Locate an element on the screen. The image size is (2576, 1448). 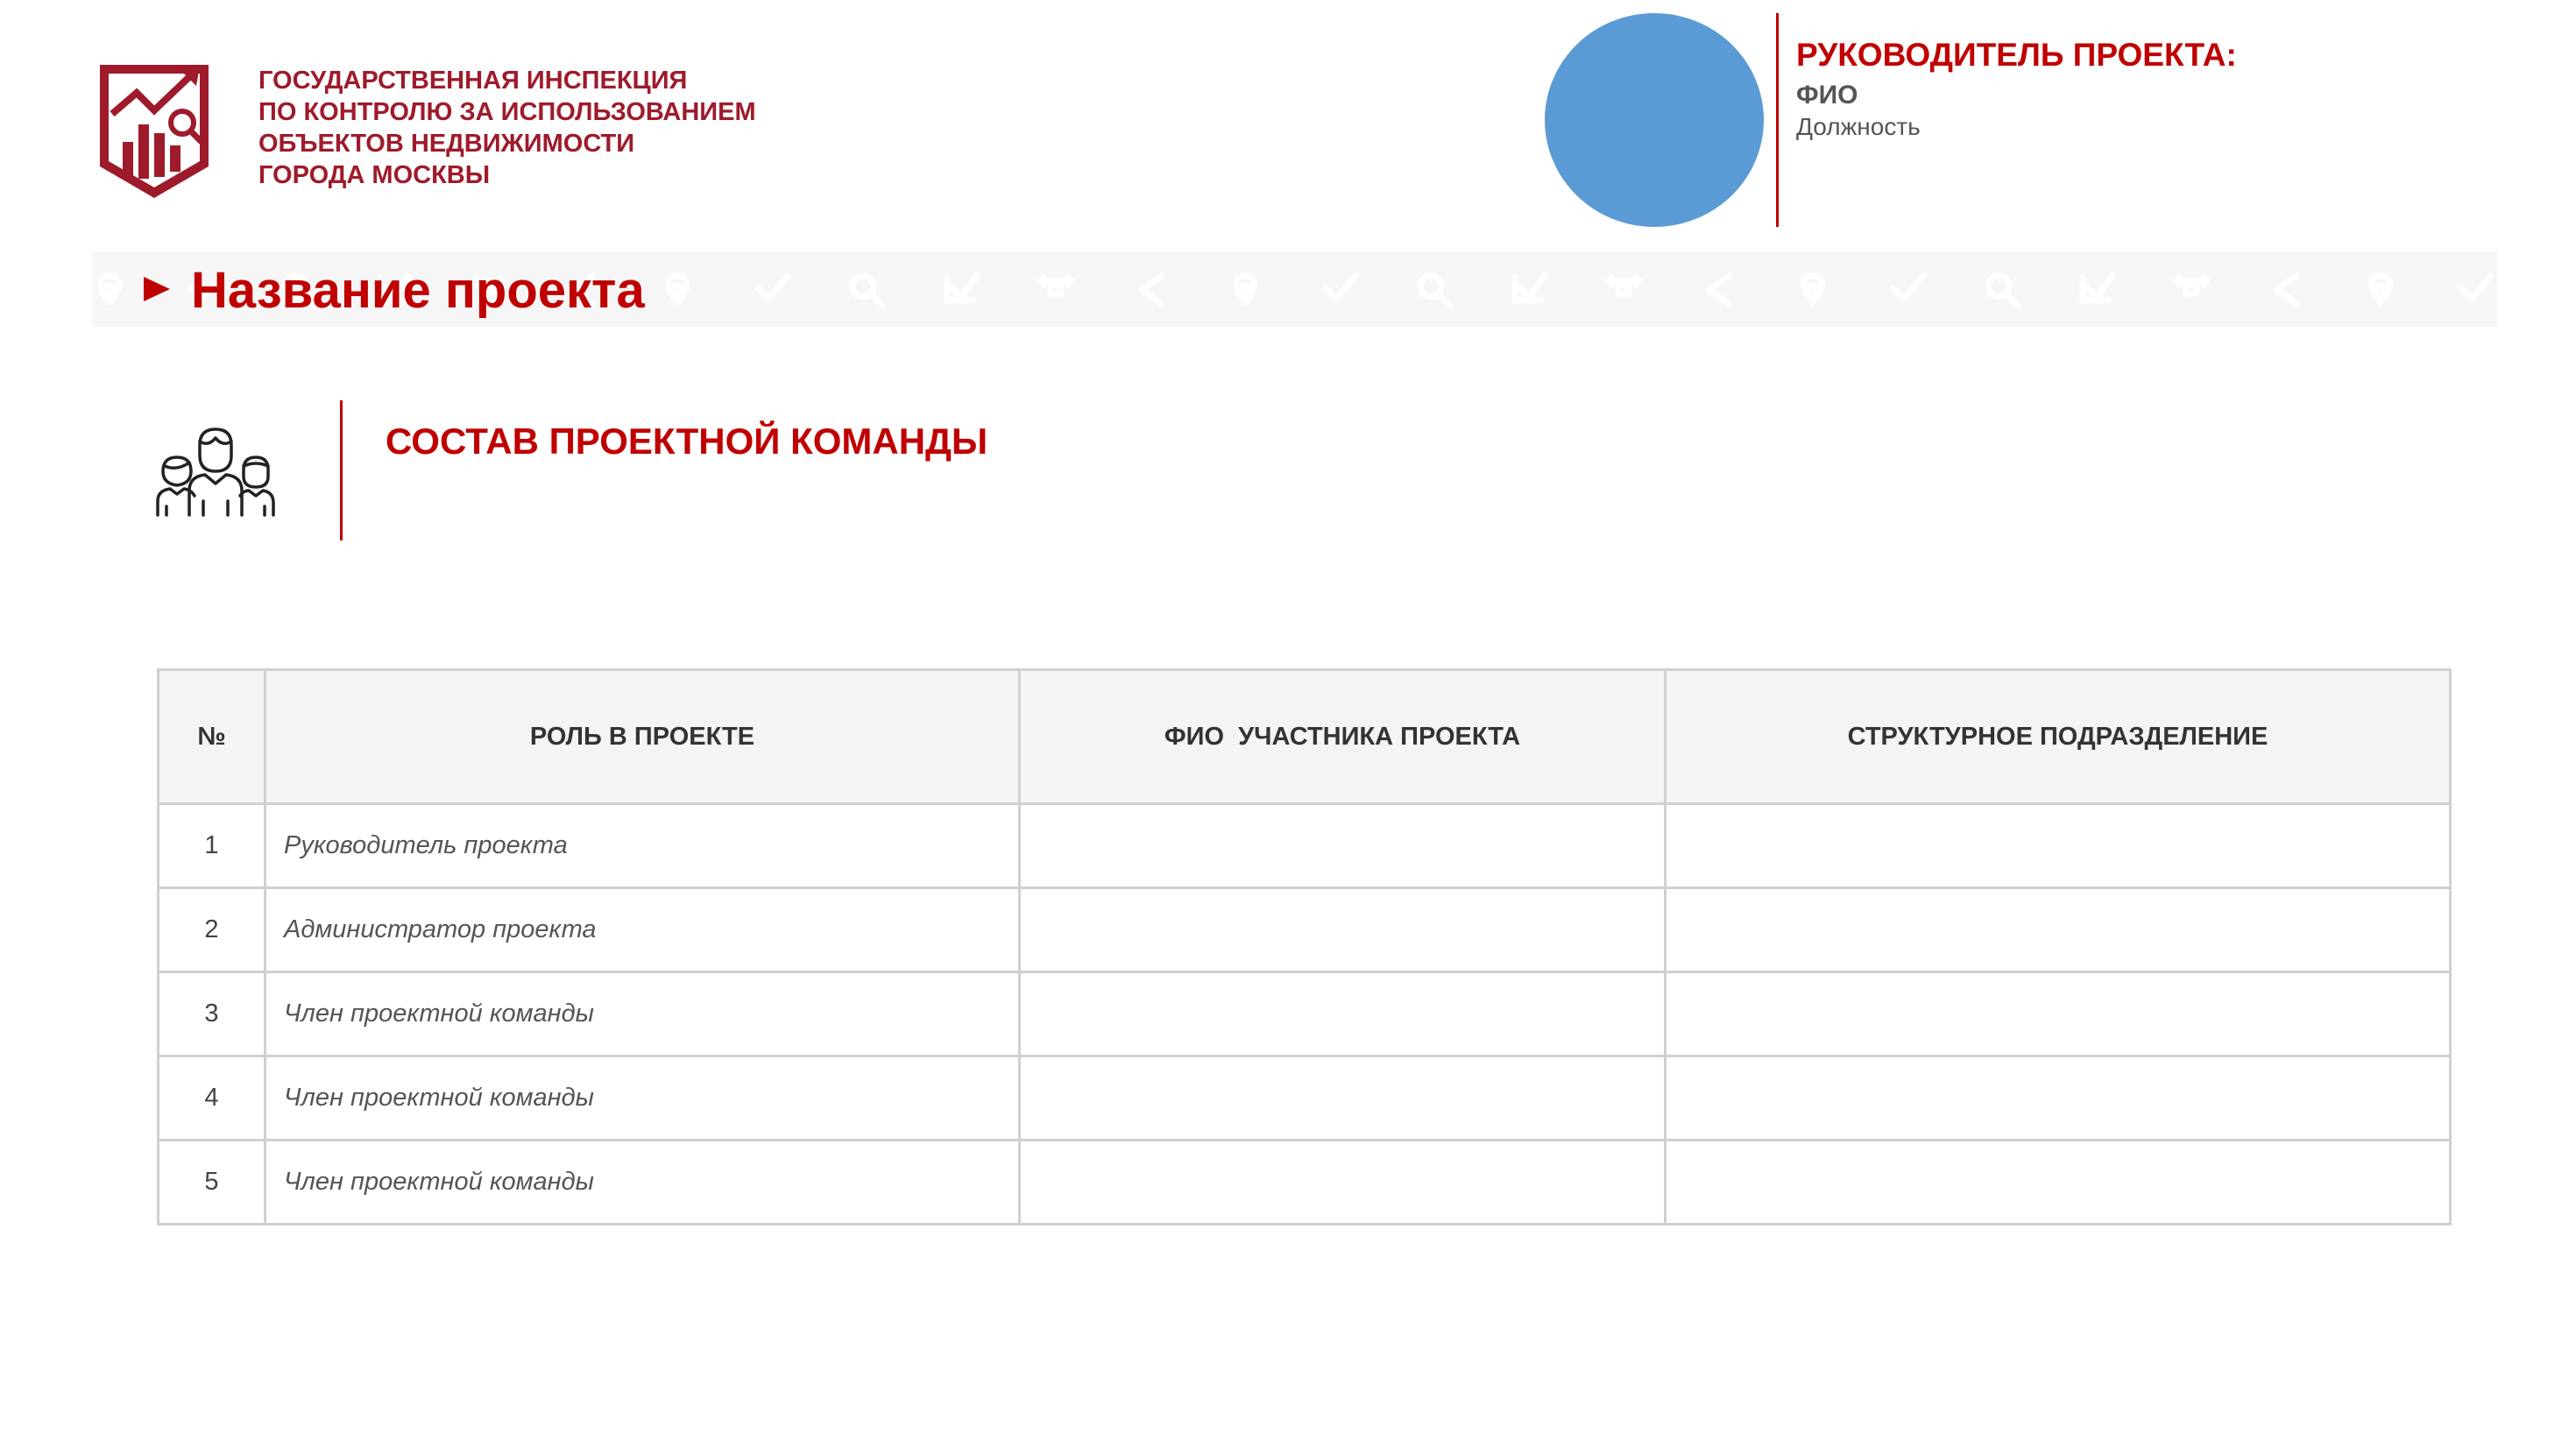
organization-name-line: ГОСУДАРСТВЕННАЯ ИНСПЕКЦИЯ is located at coordinates (473, 81).